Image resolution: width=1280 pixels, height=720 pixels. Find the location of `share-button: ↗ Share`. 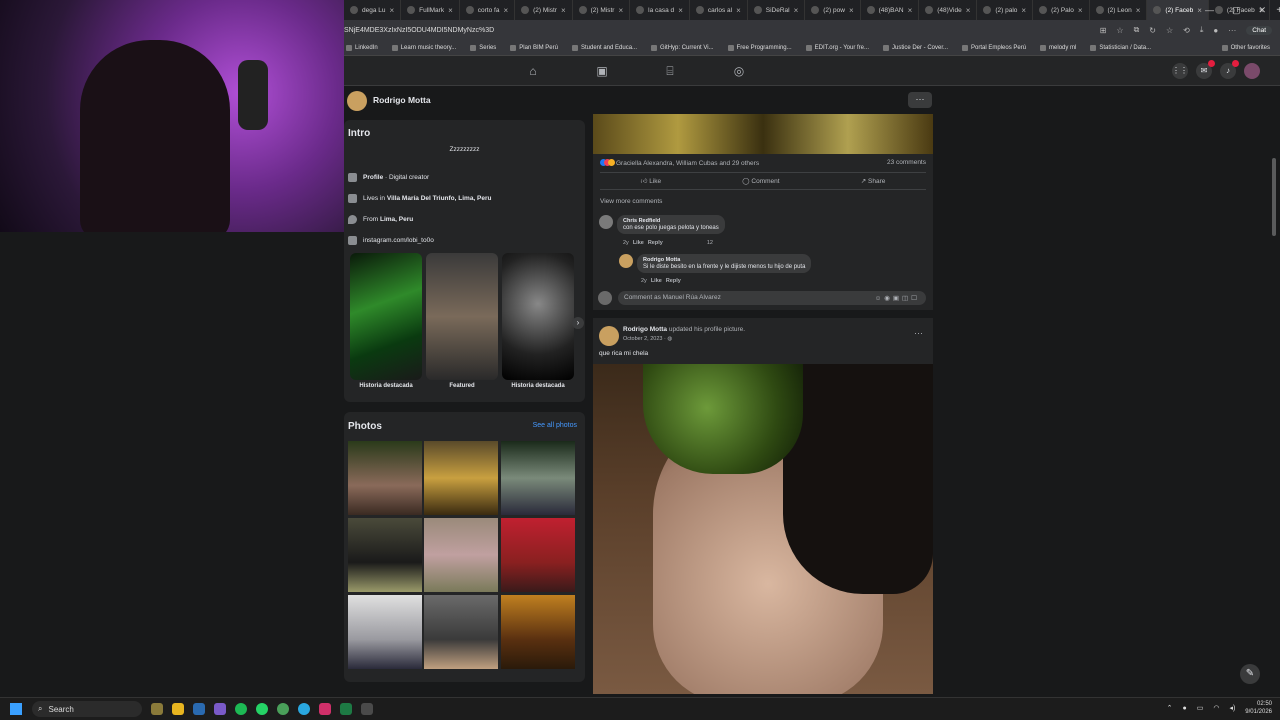

share-button: ↗ Share is located at coordinates (873, 181).